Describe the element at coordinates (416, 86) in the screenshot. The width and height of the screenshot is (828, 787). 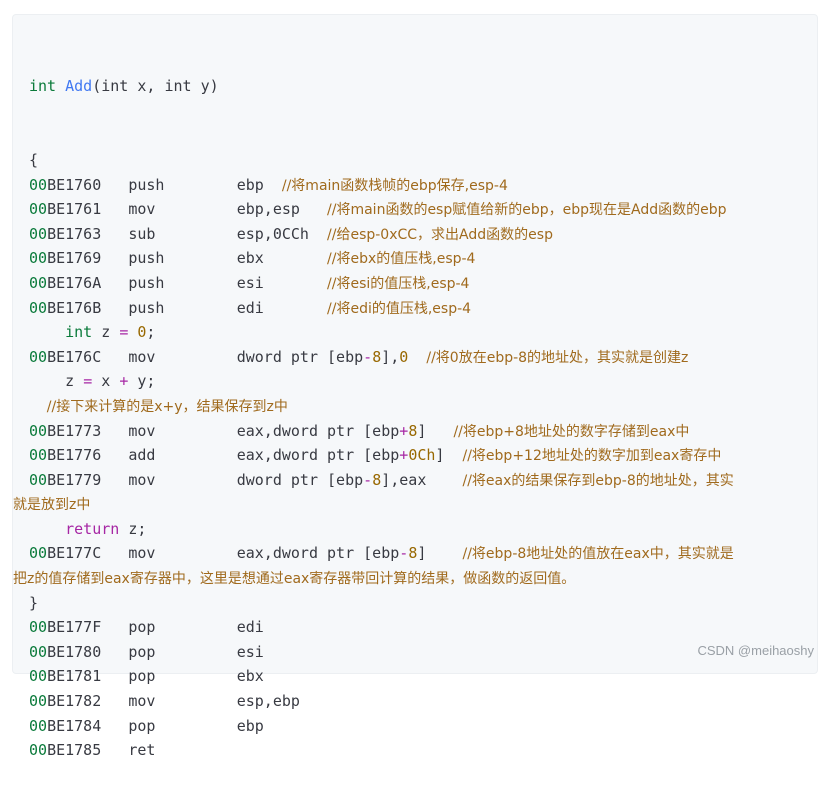
I see `function-signature: int Add(int x, int y)` at that location.